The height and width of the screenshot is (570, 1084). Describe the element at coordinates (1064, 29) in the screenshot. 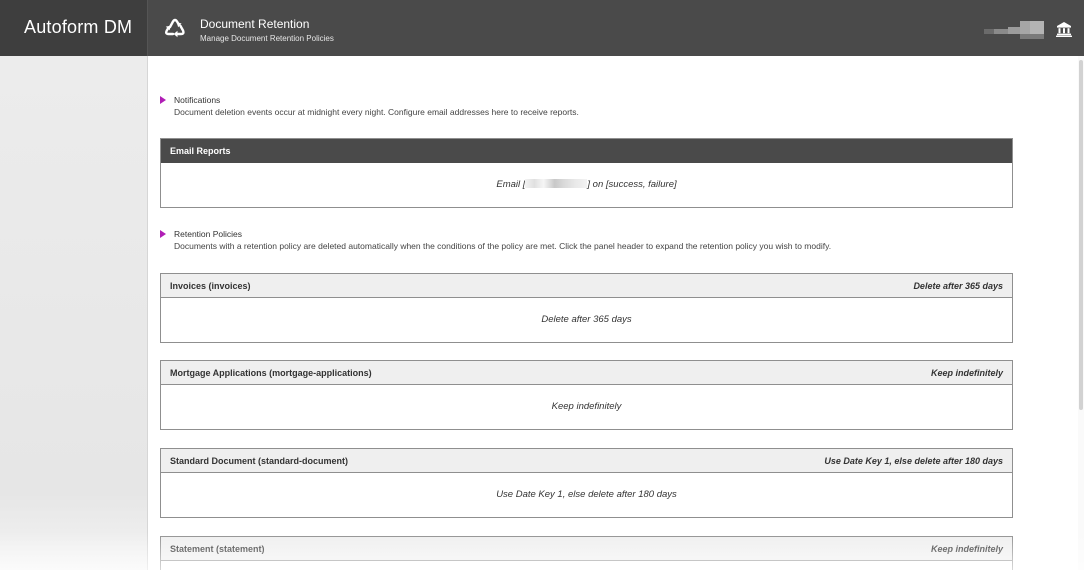

I see `bank-icon` at that location.